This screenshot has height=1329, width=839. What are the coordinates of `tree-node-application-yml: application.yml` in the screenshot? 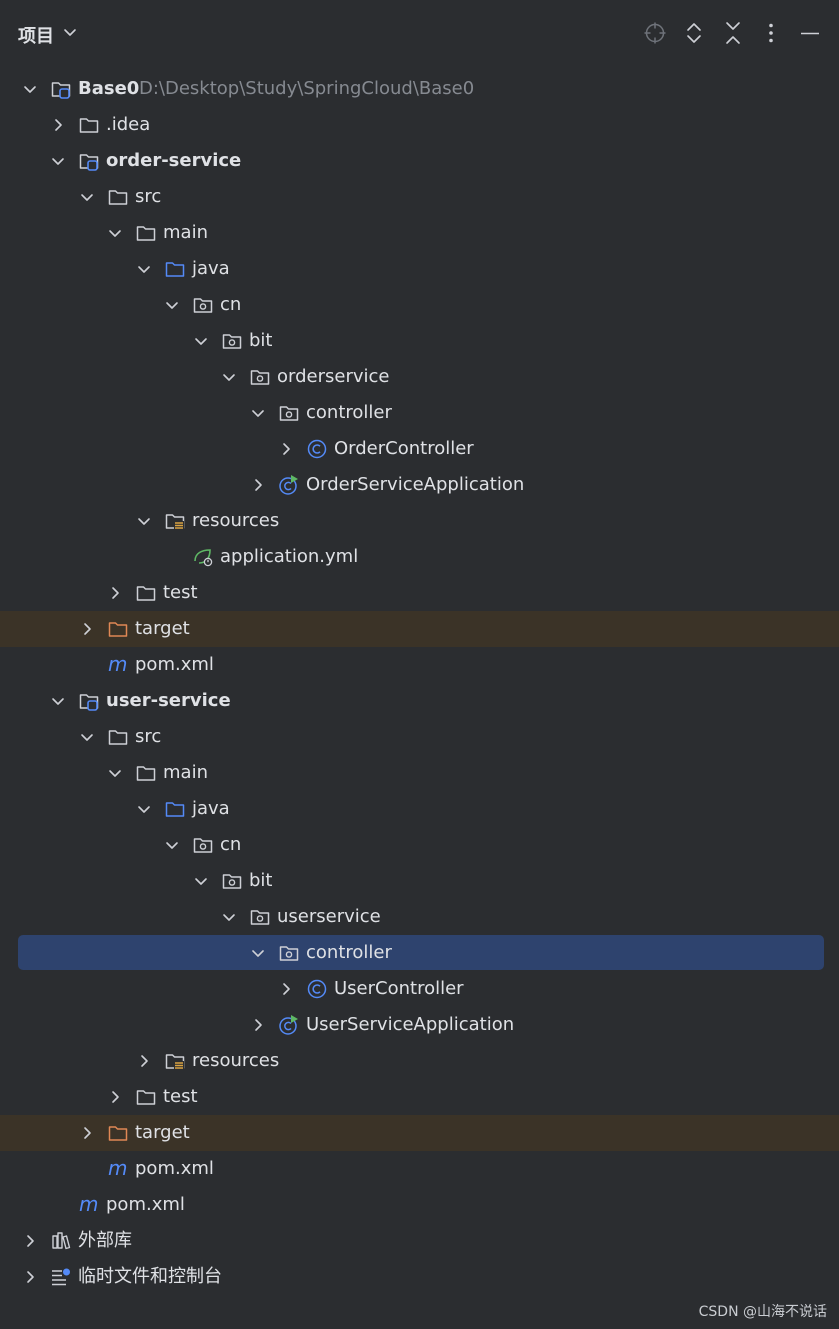 It's located at (419, 557).